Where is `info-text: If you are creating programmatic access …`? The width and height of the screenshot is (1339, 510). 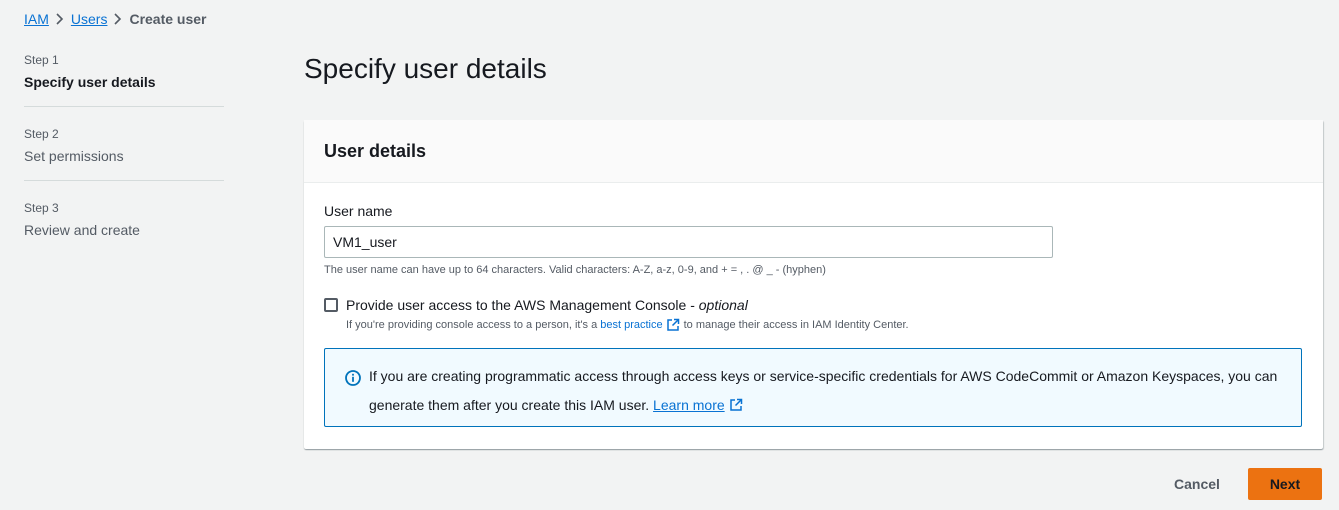 info-text: If you are creating programmatic access … is located at coordinates (823, 390).